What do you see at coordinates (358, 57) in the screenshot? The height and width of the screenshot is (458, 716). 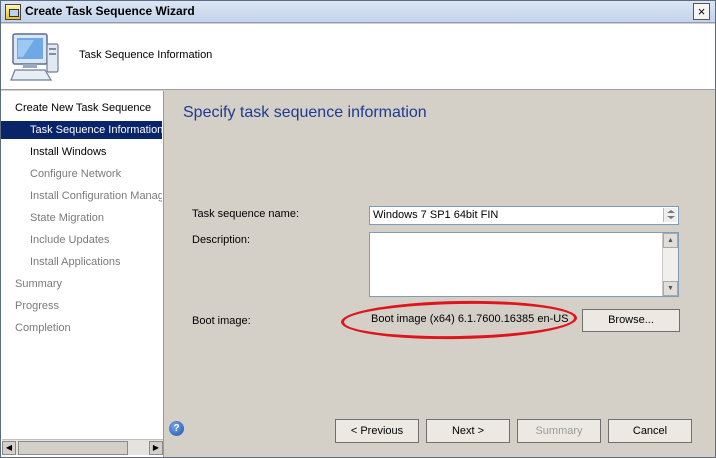 I see `wizard-header: Task Sequence Information` at bounding box center [358, 57].